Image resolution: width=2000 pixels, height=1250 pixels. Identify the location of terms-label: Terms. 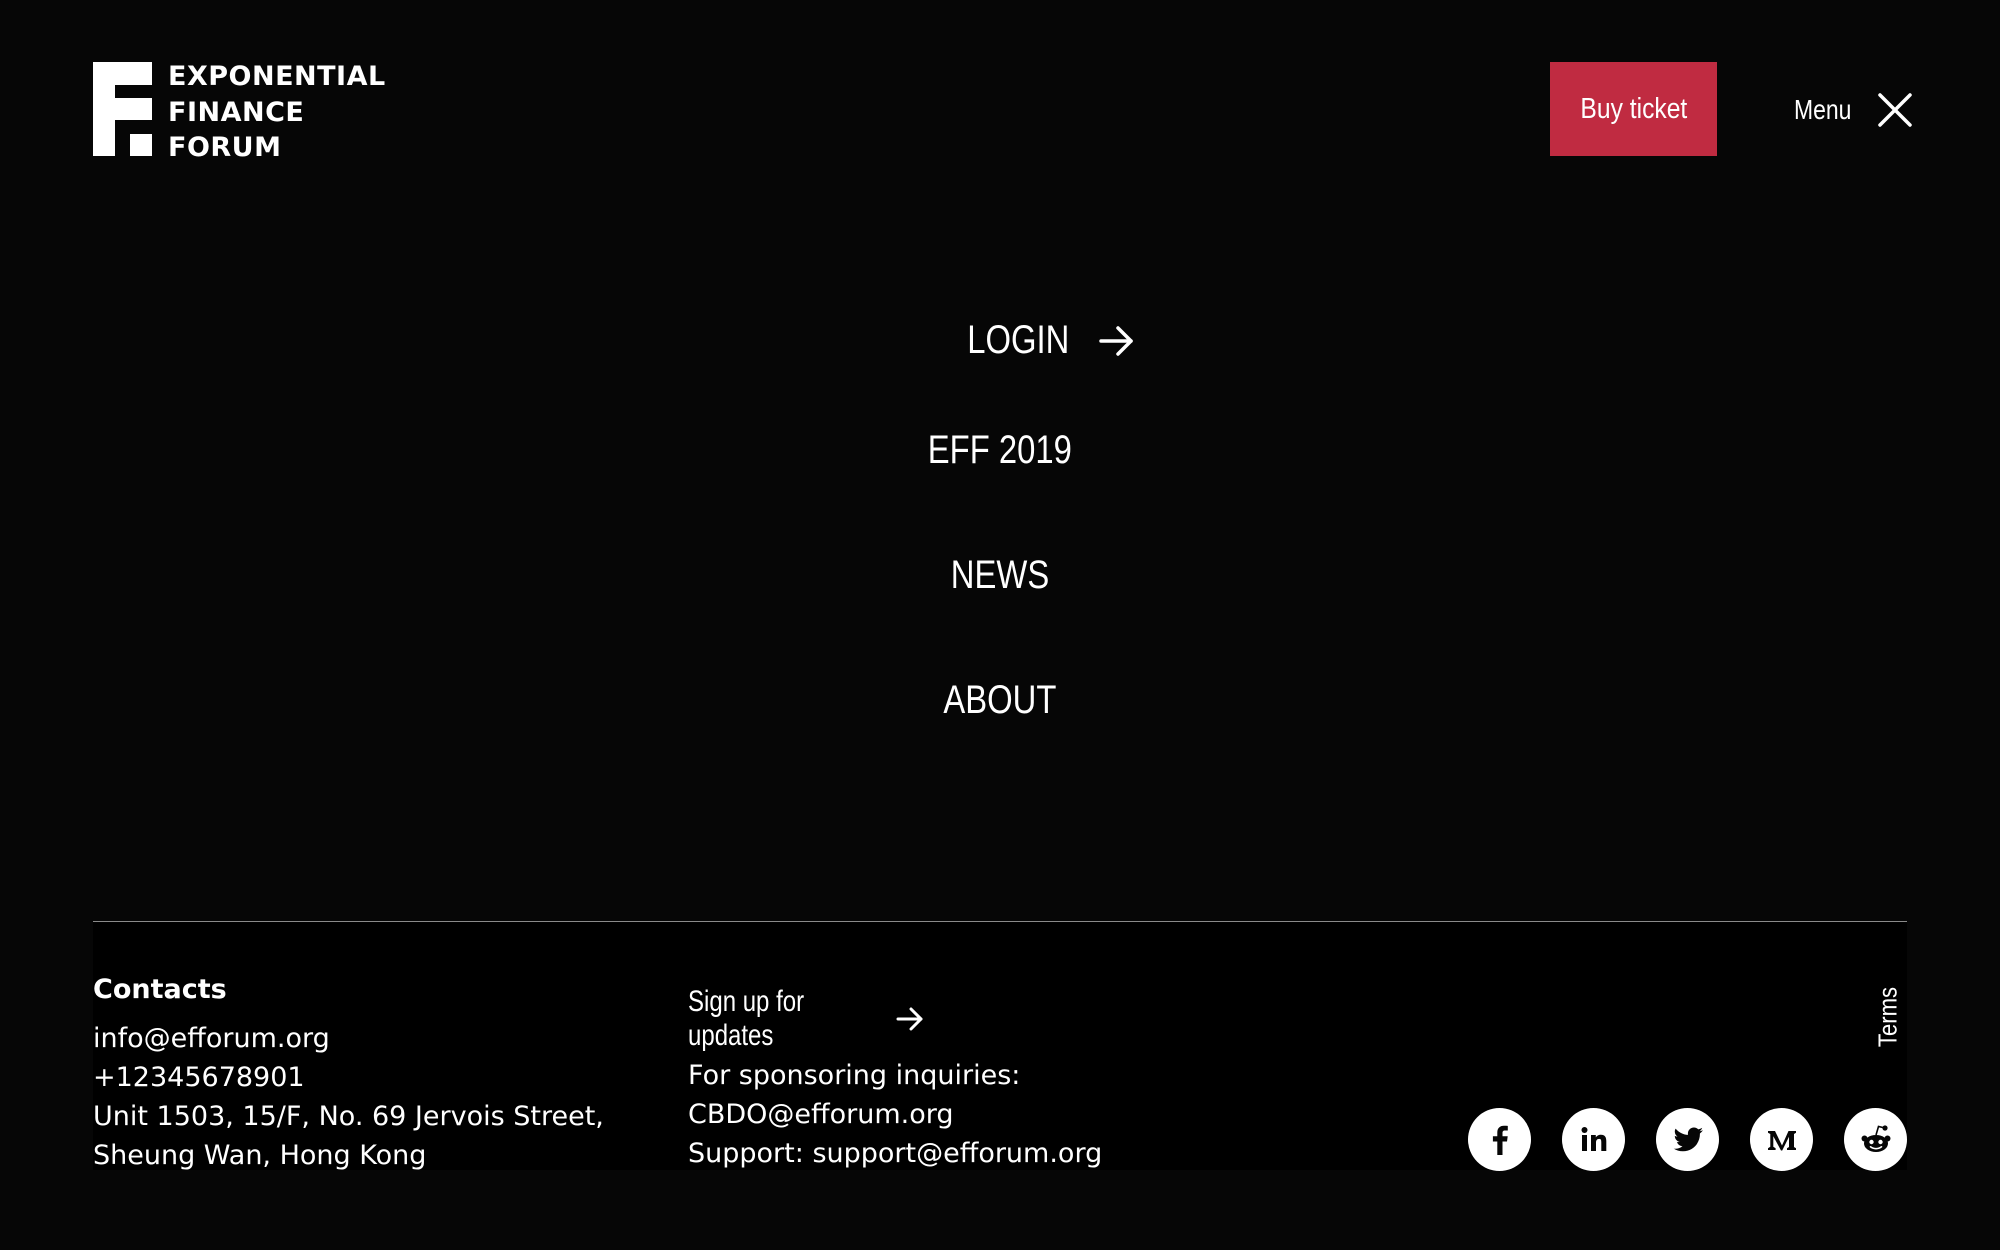
(1887, 1017).